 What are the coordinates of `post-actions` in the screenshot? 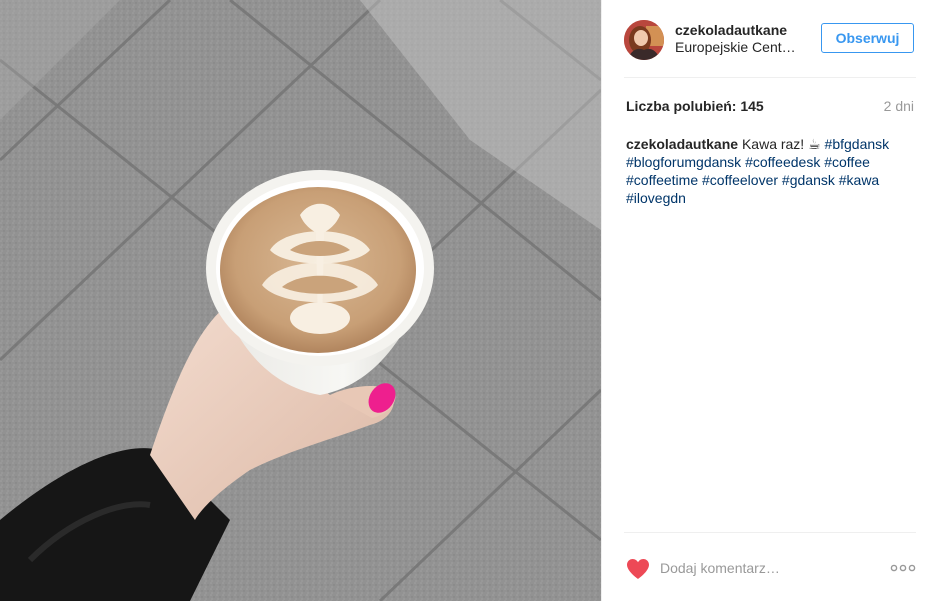 It's located at (770, 566).